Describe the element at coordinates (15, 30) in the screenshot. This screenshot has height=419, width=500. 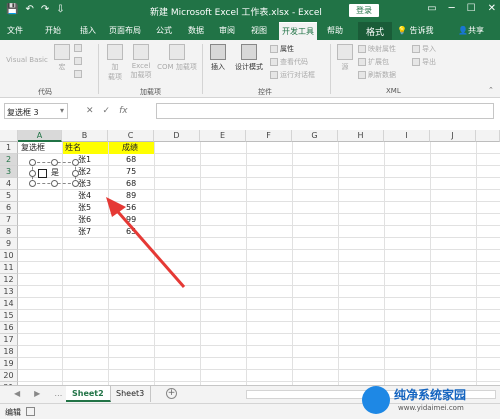
I see `tab-file: 文件` at that location.